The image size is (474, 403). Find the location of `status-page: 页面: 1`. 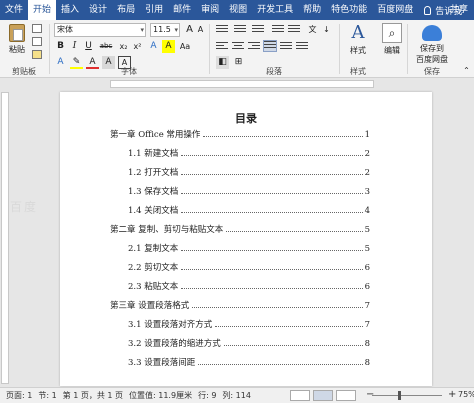

status-page: 页面: 1 is located at coordinates (19, 395).